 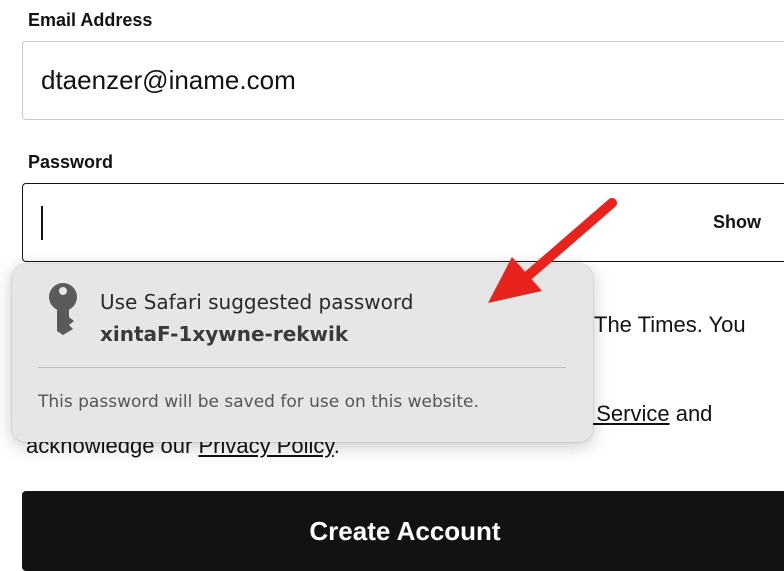 I want to click on email-label: Email Address, so click(x=90, y=20).